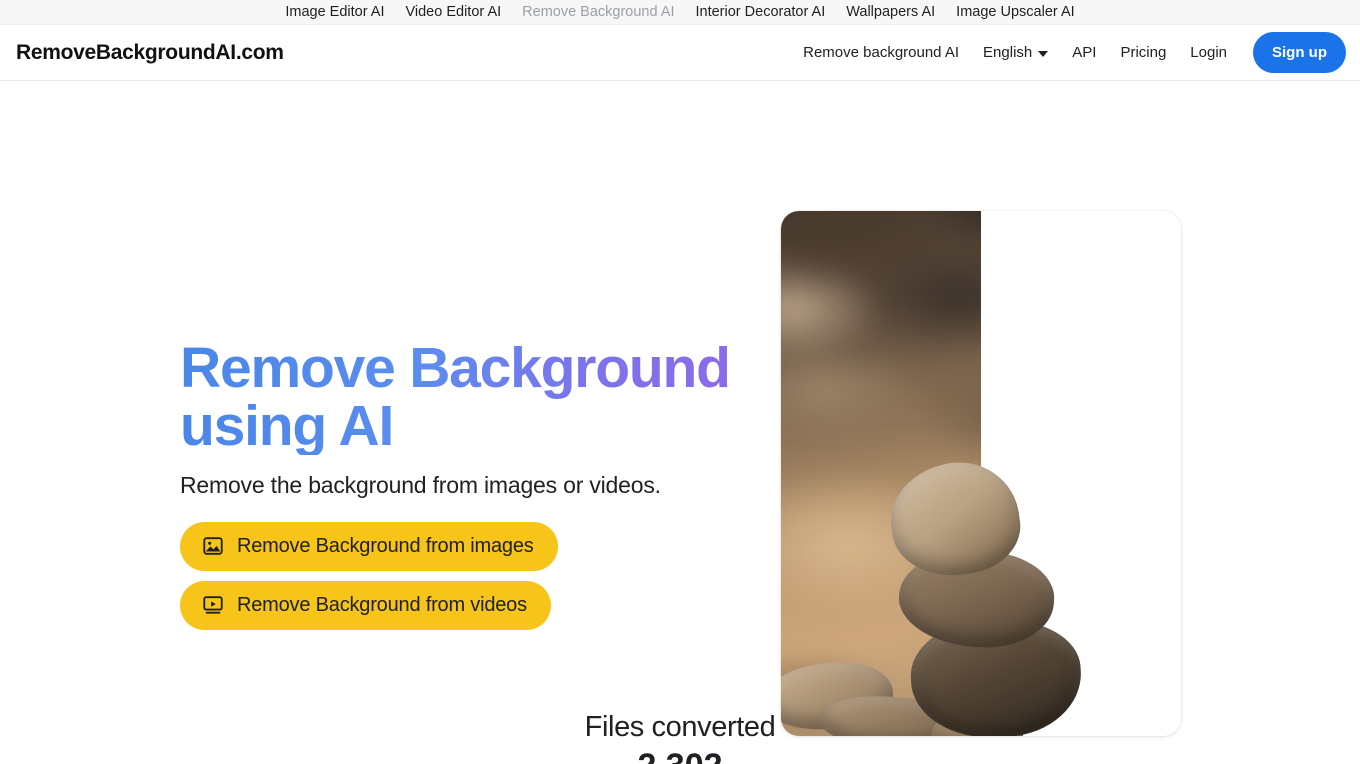 The width and height of the screenshot is (1360, 764). What do you see at coordinates (453, 12) in the screenshot?
I see `topbar-link-video-editor-ai: Video Editor AI` at bounding box center [453, 12].